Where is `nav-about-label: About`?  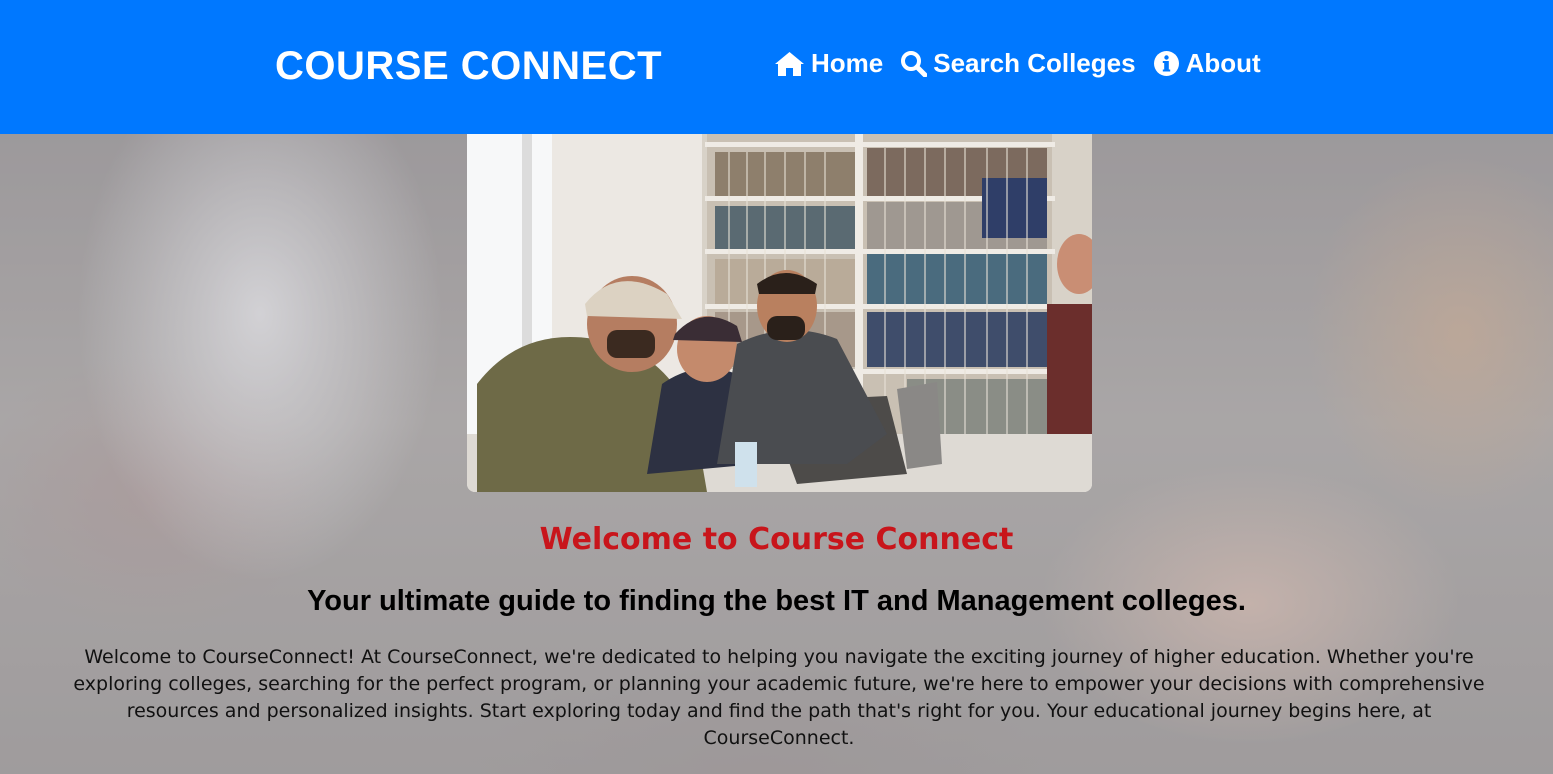
nav-about-label: About is located at coordinates (1223, 63).